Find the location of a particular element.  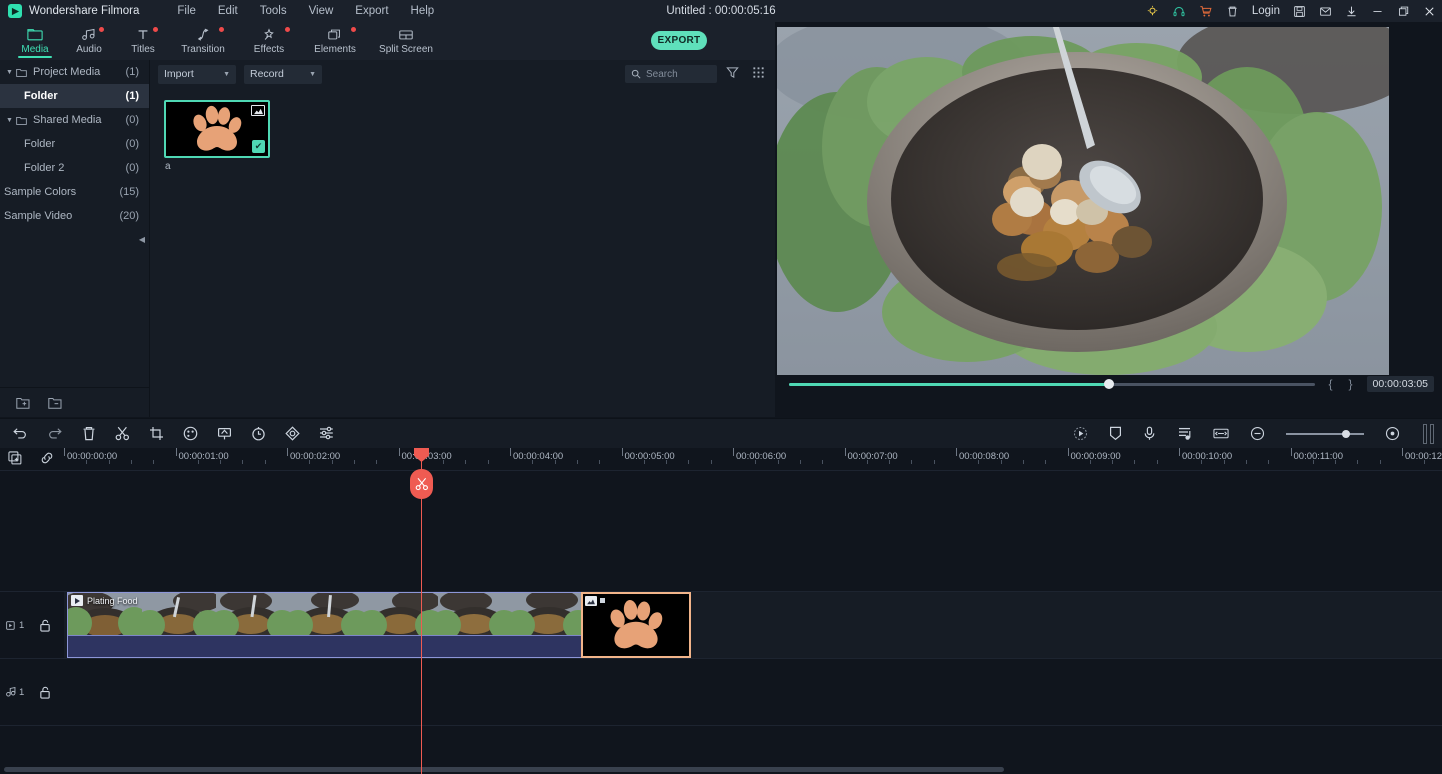

trash-icon is located at coordinates (1232, 11).